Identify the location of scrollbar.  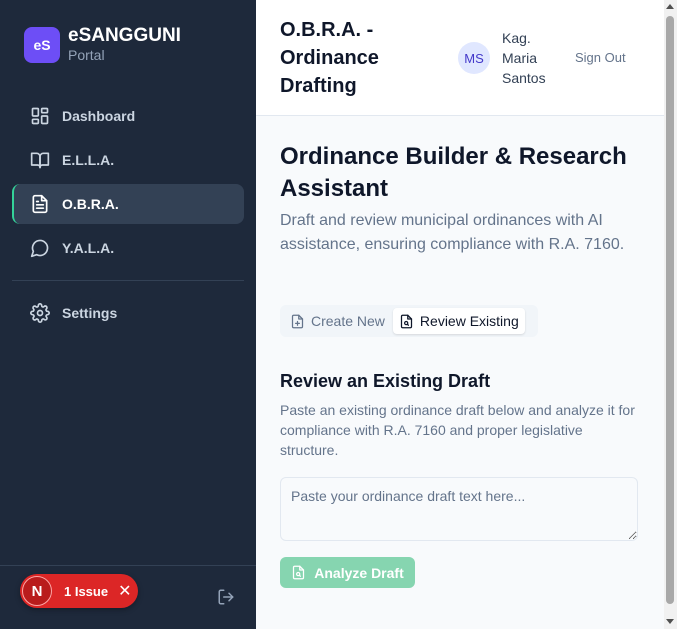
(670, 314).